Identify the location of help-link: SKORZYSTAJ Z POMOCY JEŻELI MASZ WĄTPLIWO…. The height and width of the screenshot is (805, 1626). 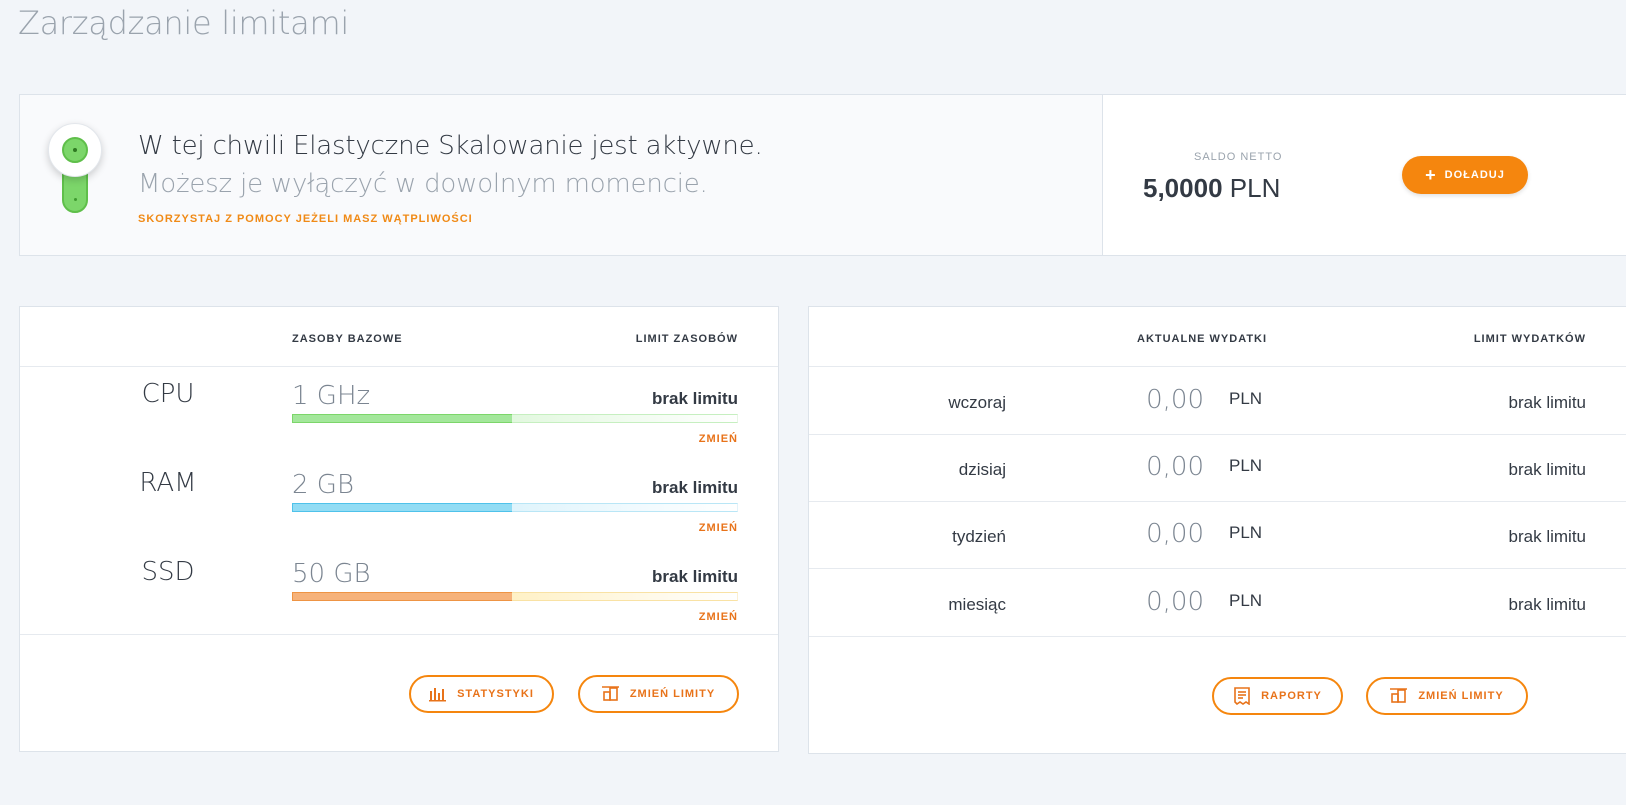
(305, 219).